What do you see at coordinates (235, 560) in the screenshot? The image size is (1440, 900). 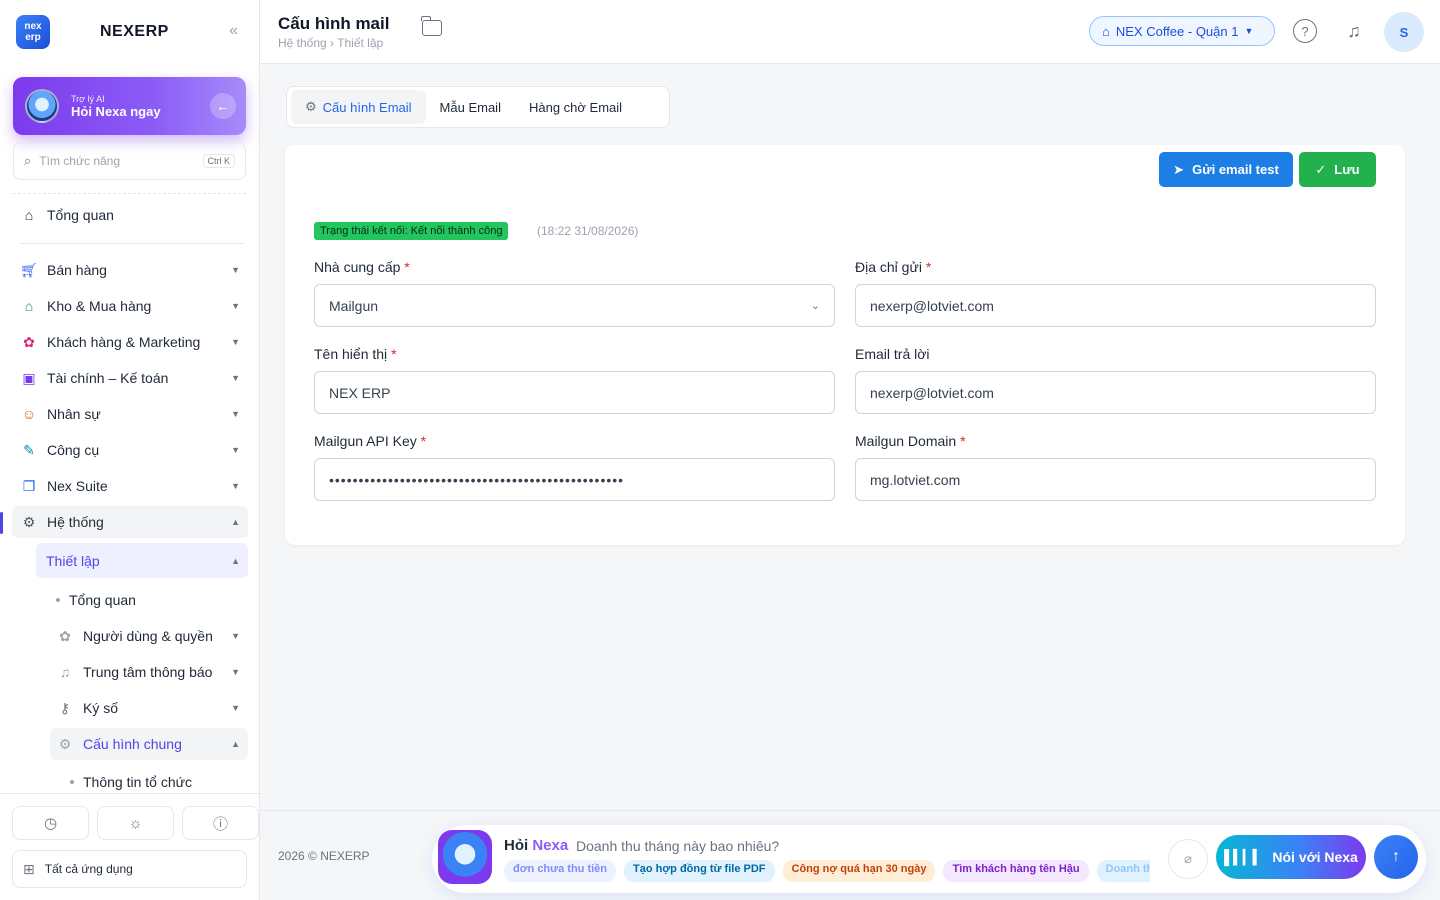 I see `chevron-up-icon: ▲` at bounding box center [235, 560].